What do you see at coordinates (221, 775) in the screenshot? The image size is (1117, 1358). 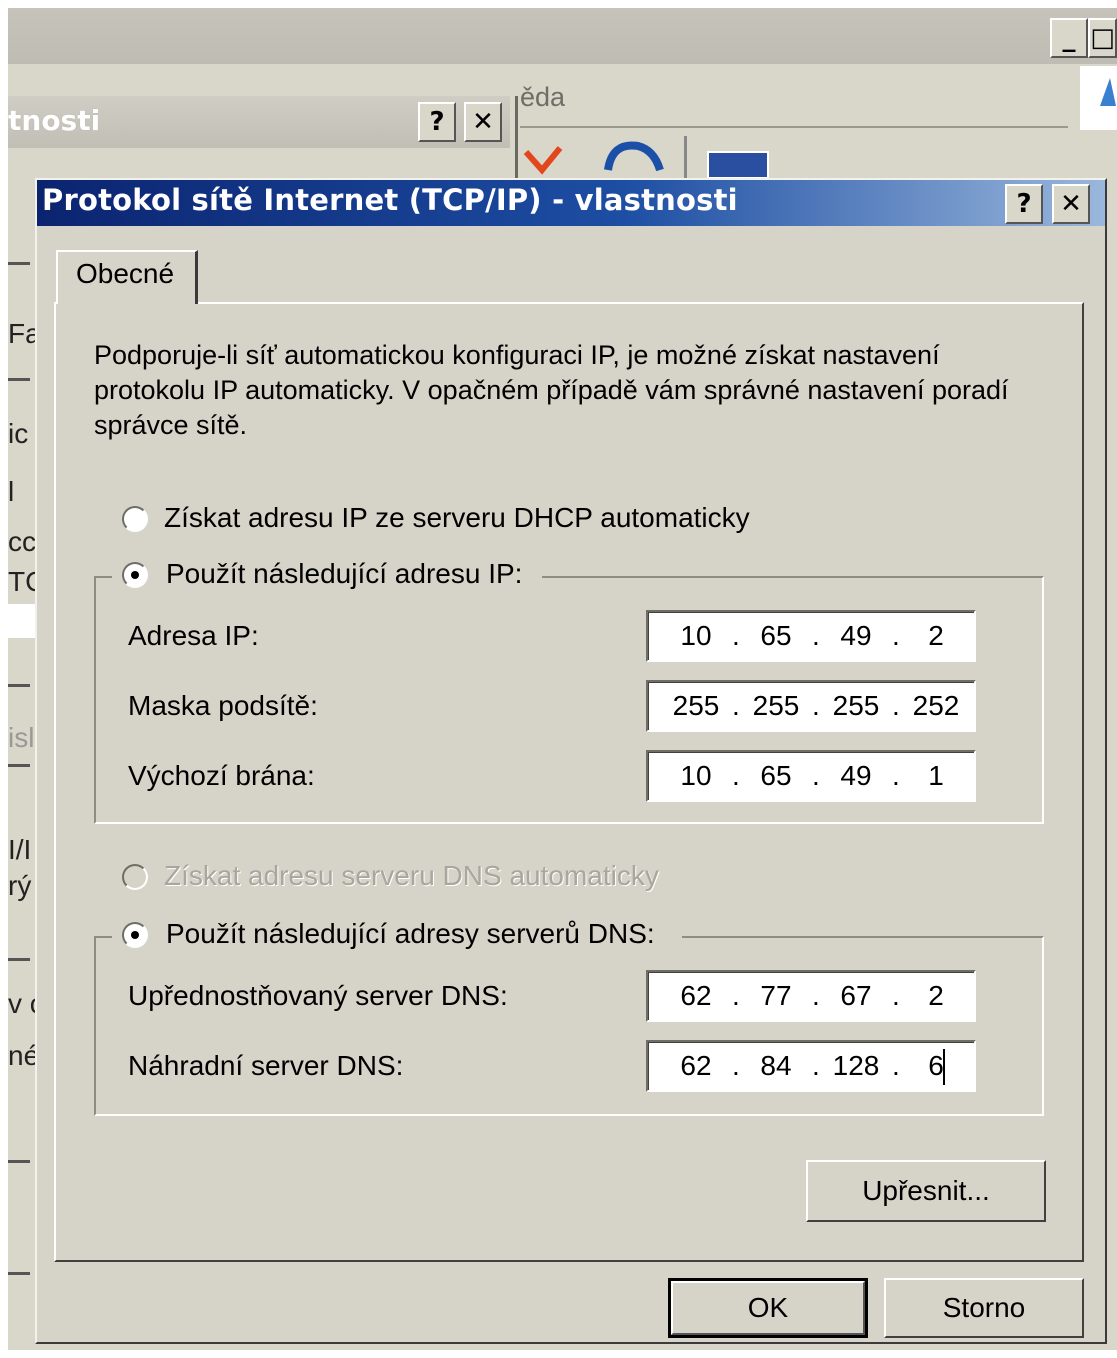 I see `default-gateway-label: Výchozí brána:` at bounding box center [221, 775].